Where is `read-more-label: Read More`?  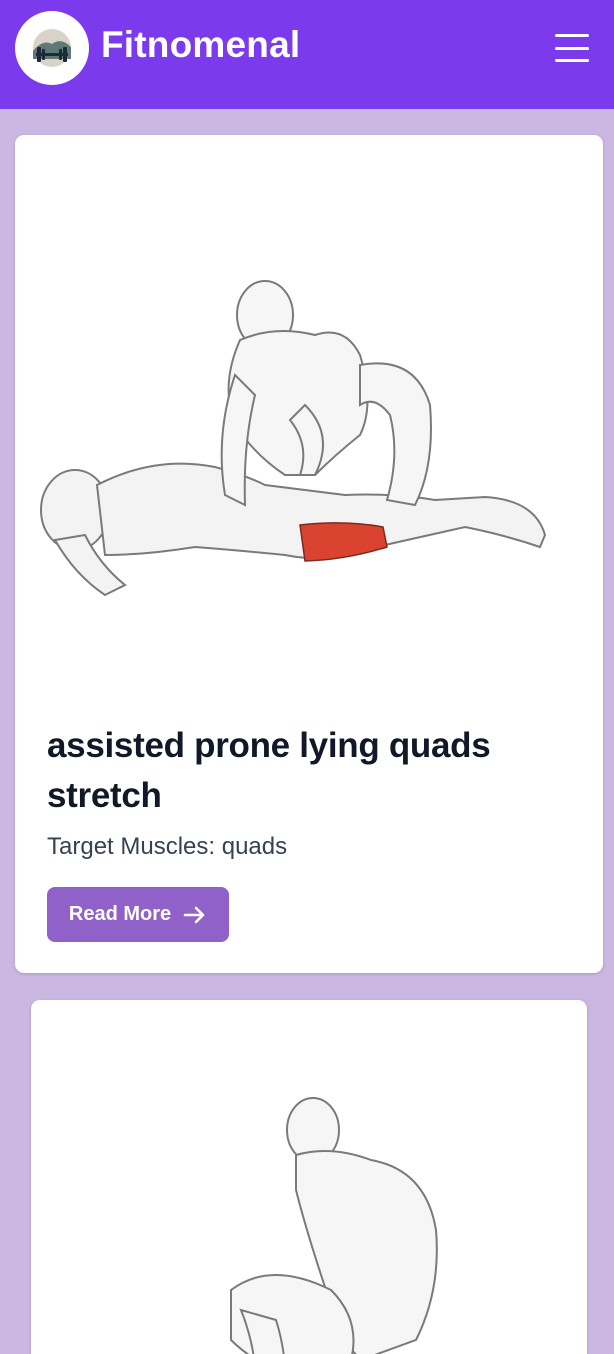
read-more-label: Read More is located at coordinates (120, 914).